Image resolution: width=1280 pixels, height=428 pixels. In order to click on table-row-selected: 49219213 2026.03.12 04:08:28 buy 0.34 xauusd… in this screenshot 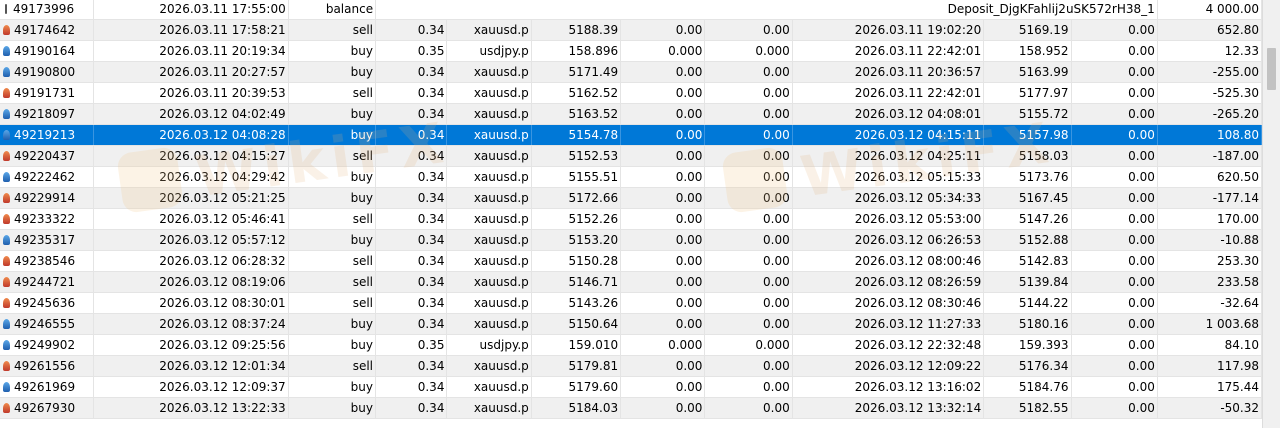, I will do `click(631, 135)`.